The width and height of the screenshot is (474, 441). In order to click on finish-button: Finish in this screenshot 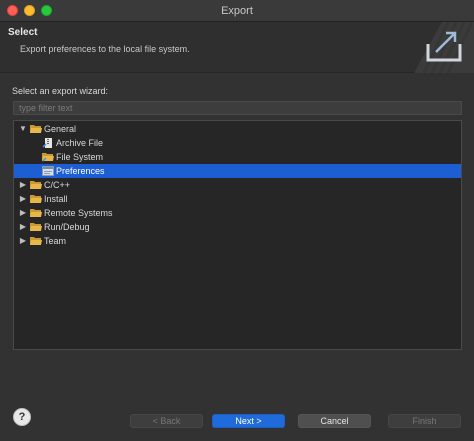, I will do `click(424, 421)`.